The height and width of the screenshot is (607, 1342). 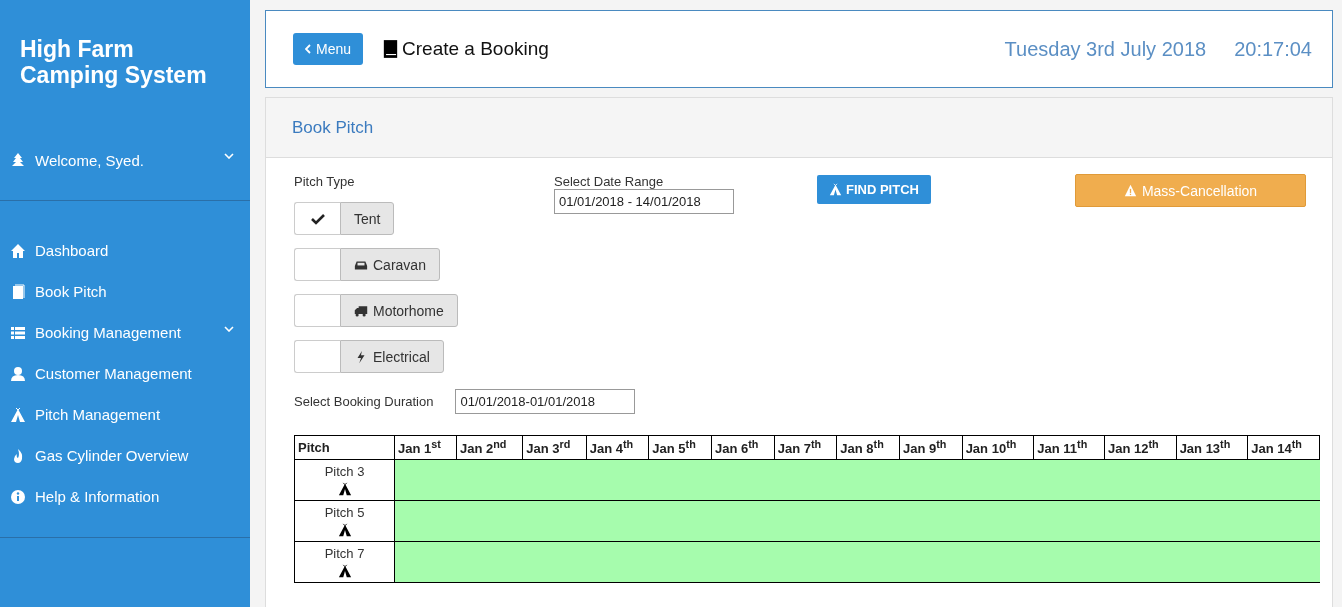 What do you see at coordinates (333, 127) in the screenshot?
I see `panel-title: Book Pitch` at bounding box center [333, 127].